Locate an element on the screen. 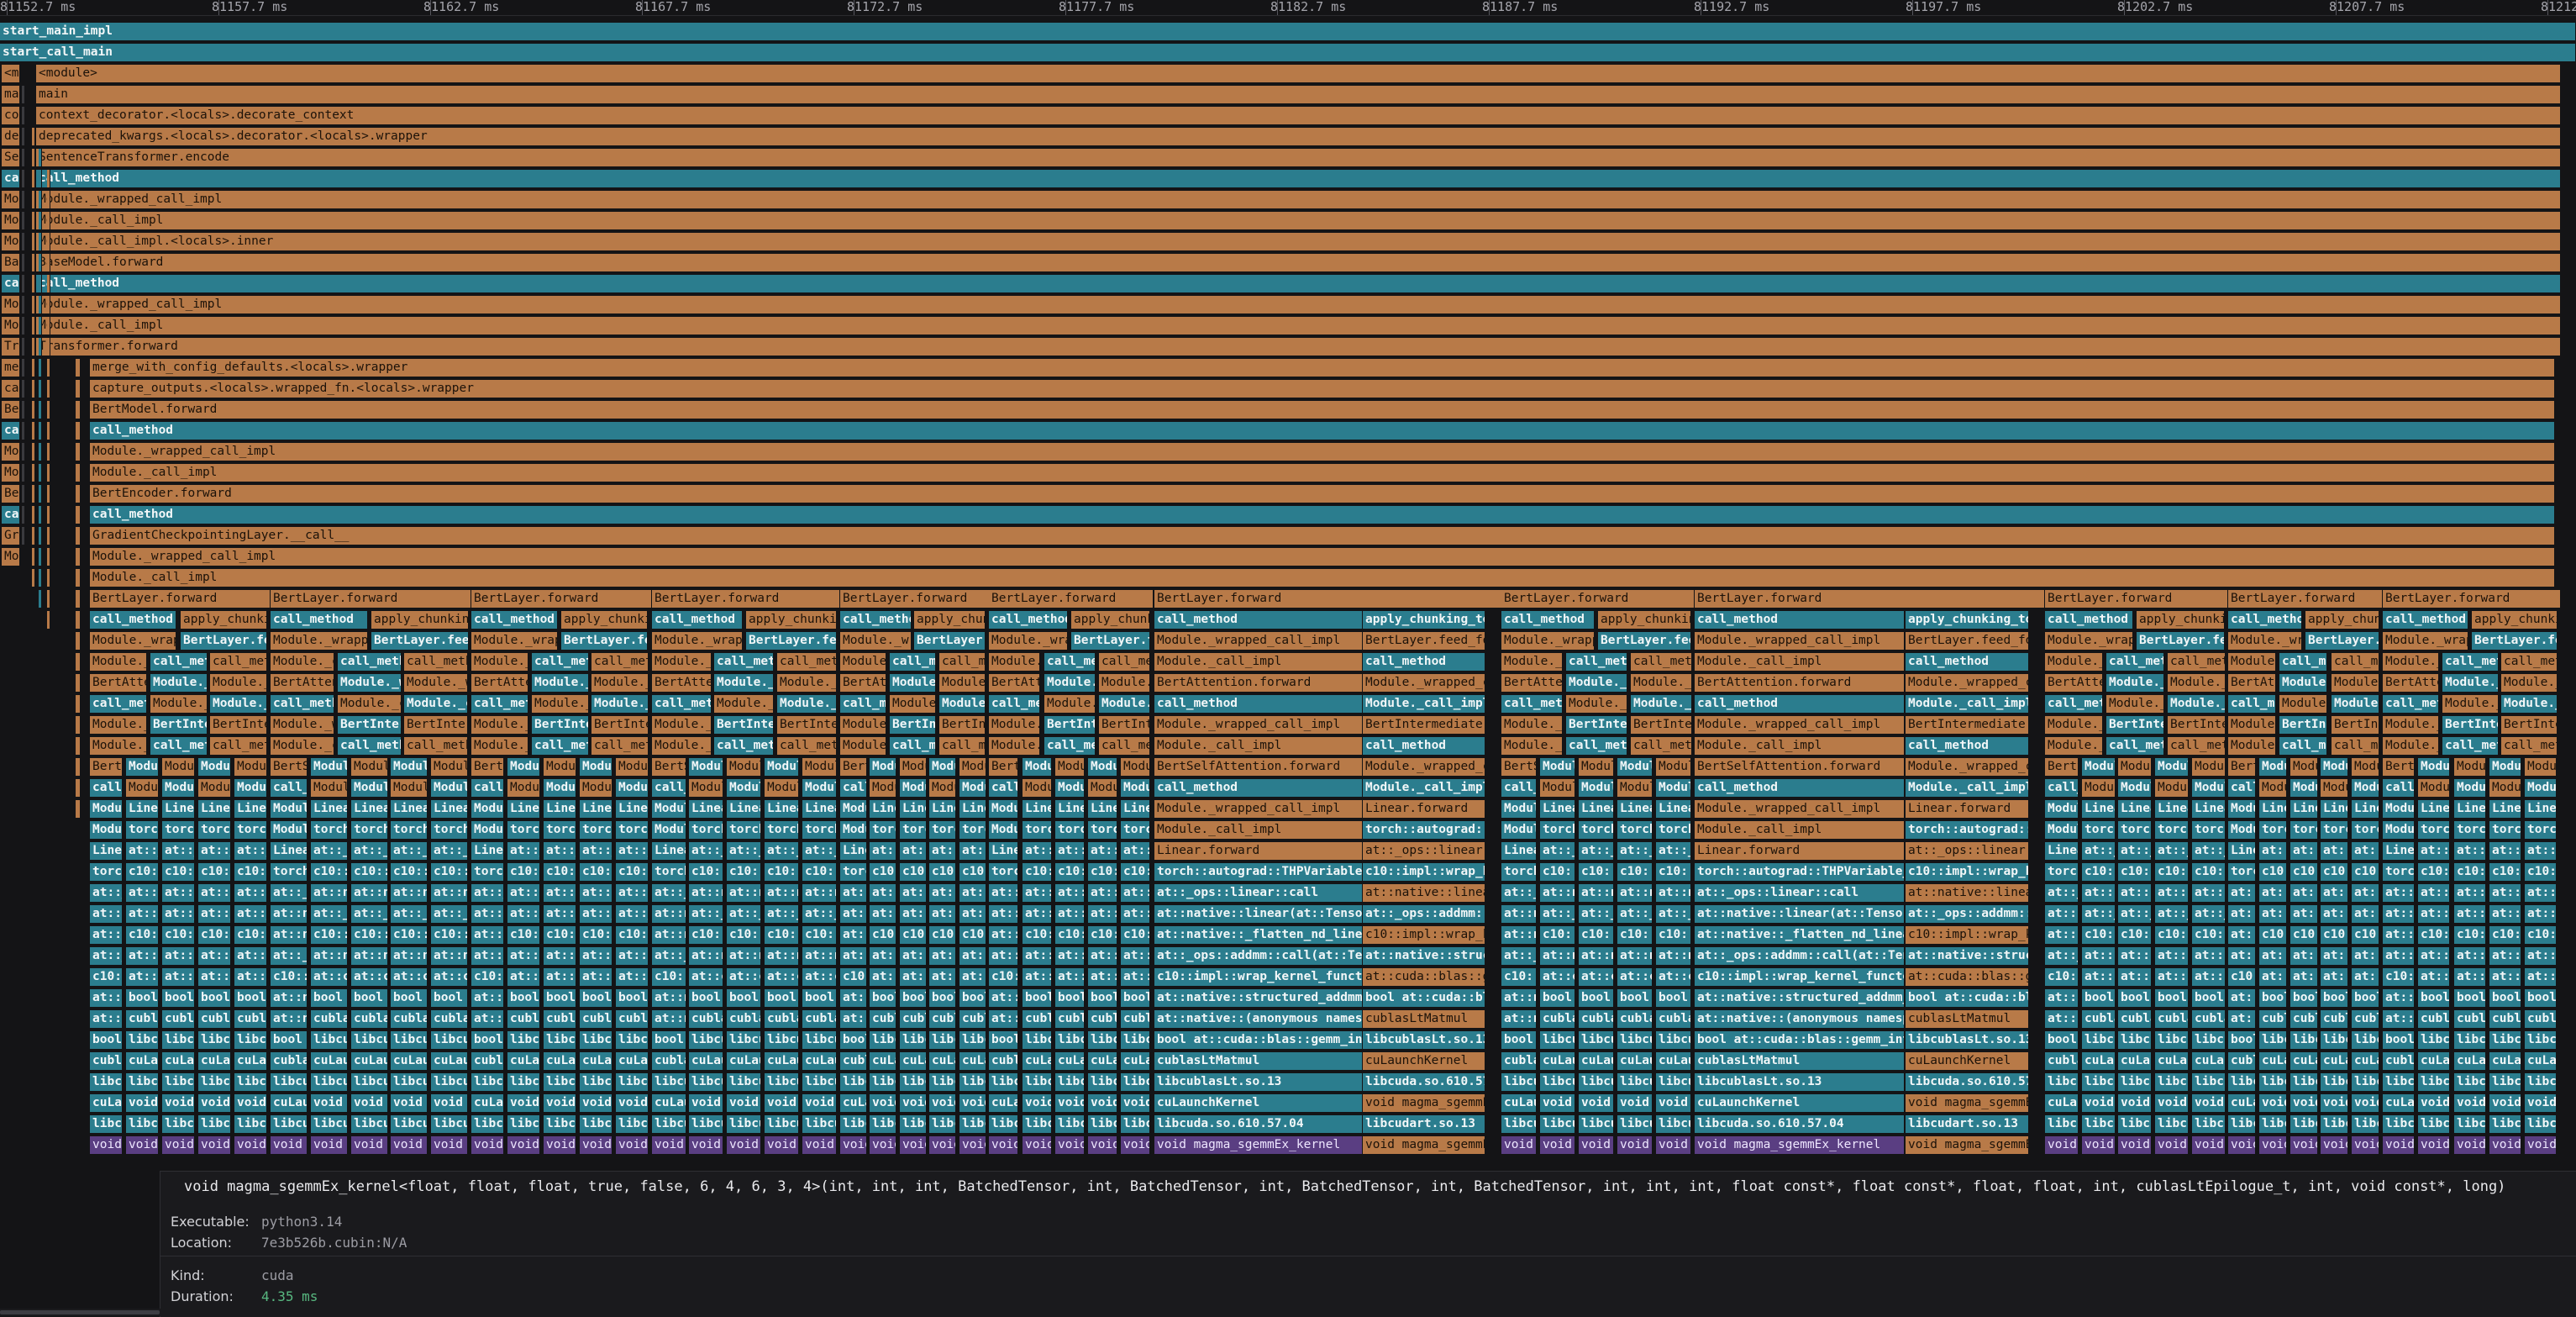 The height and width of the screenshot is (1317, 2576). flame-frame: Module._call_impl is located at coordinates (1322, 578).